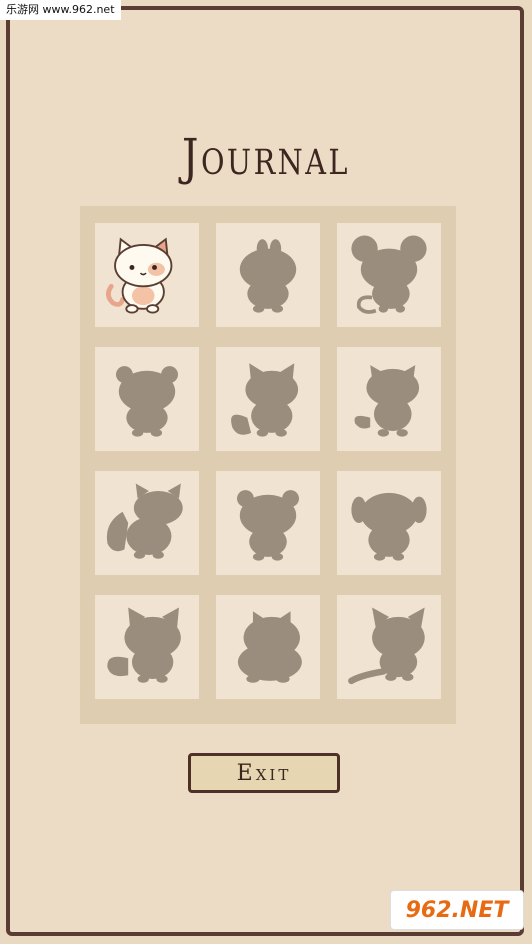 Image resolution: width=532 pixels, height=944 pixels. Describe the element at coordinates (139, 275) in the screenshot. I see `calico-cat-icon` at that location.